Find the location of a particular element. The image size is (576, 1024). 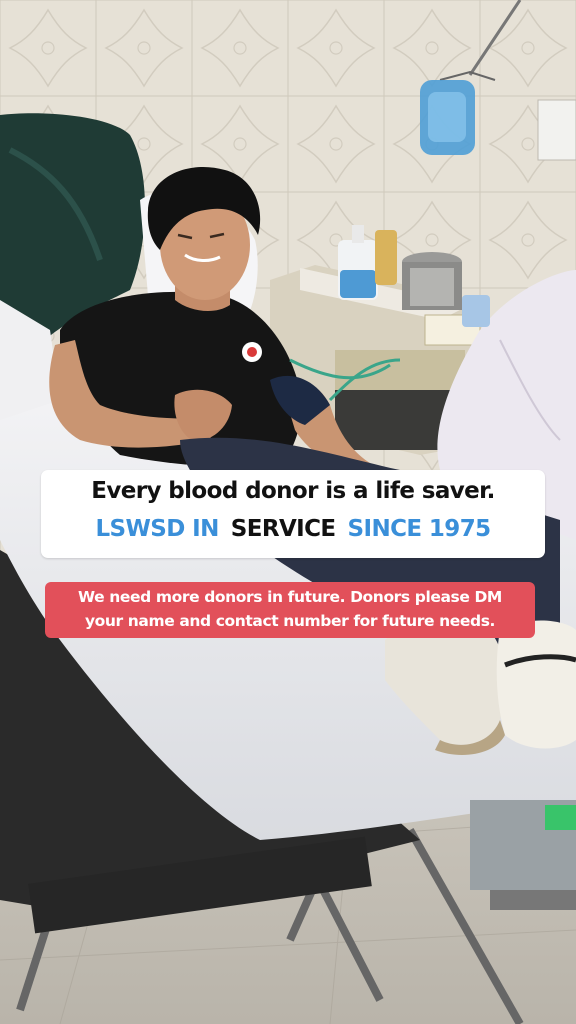

caption-headline: Every blood donor is a life saver. is located at coordinates (293, 491).